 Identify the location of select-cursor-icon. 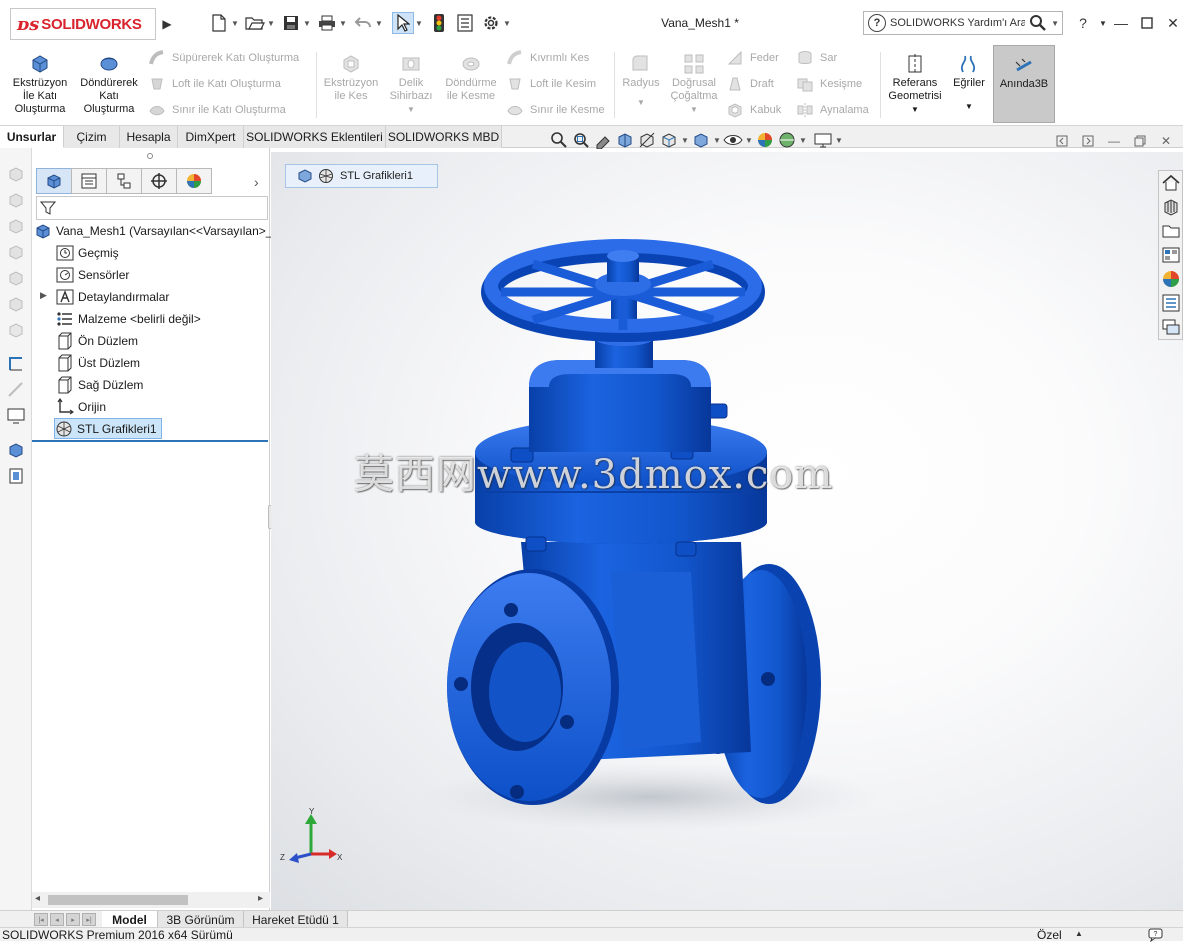
(403, 23).